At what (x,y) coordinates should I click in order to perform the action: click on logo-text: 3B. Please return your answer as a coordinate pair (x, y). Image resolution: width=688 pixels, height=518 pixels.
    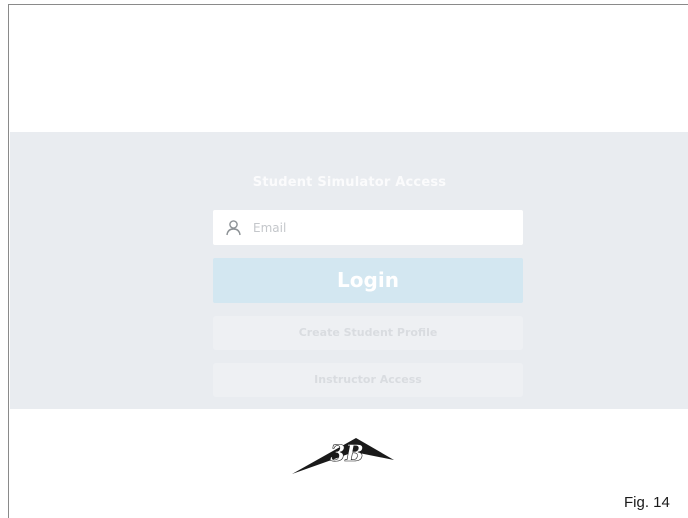
    Looking at the image, I should click on (347, 454).